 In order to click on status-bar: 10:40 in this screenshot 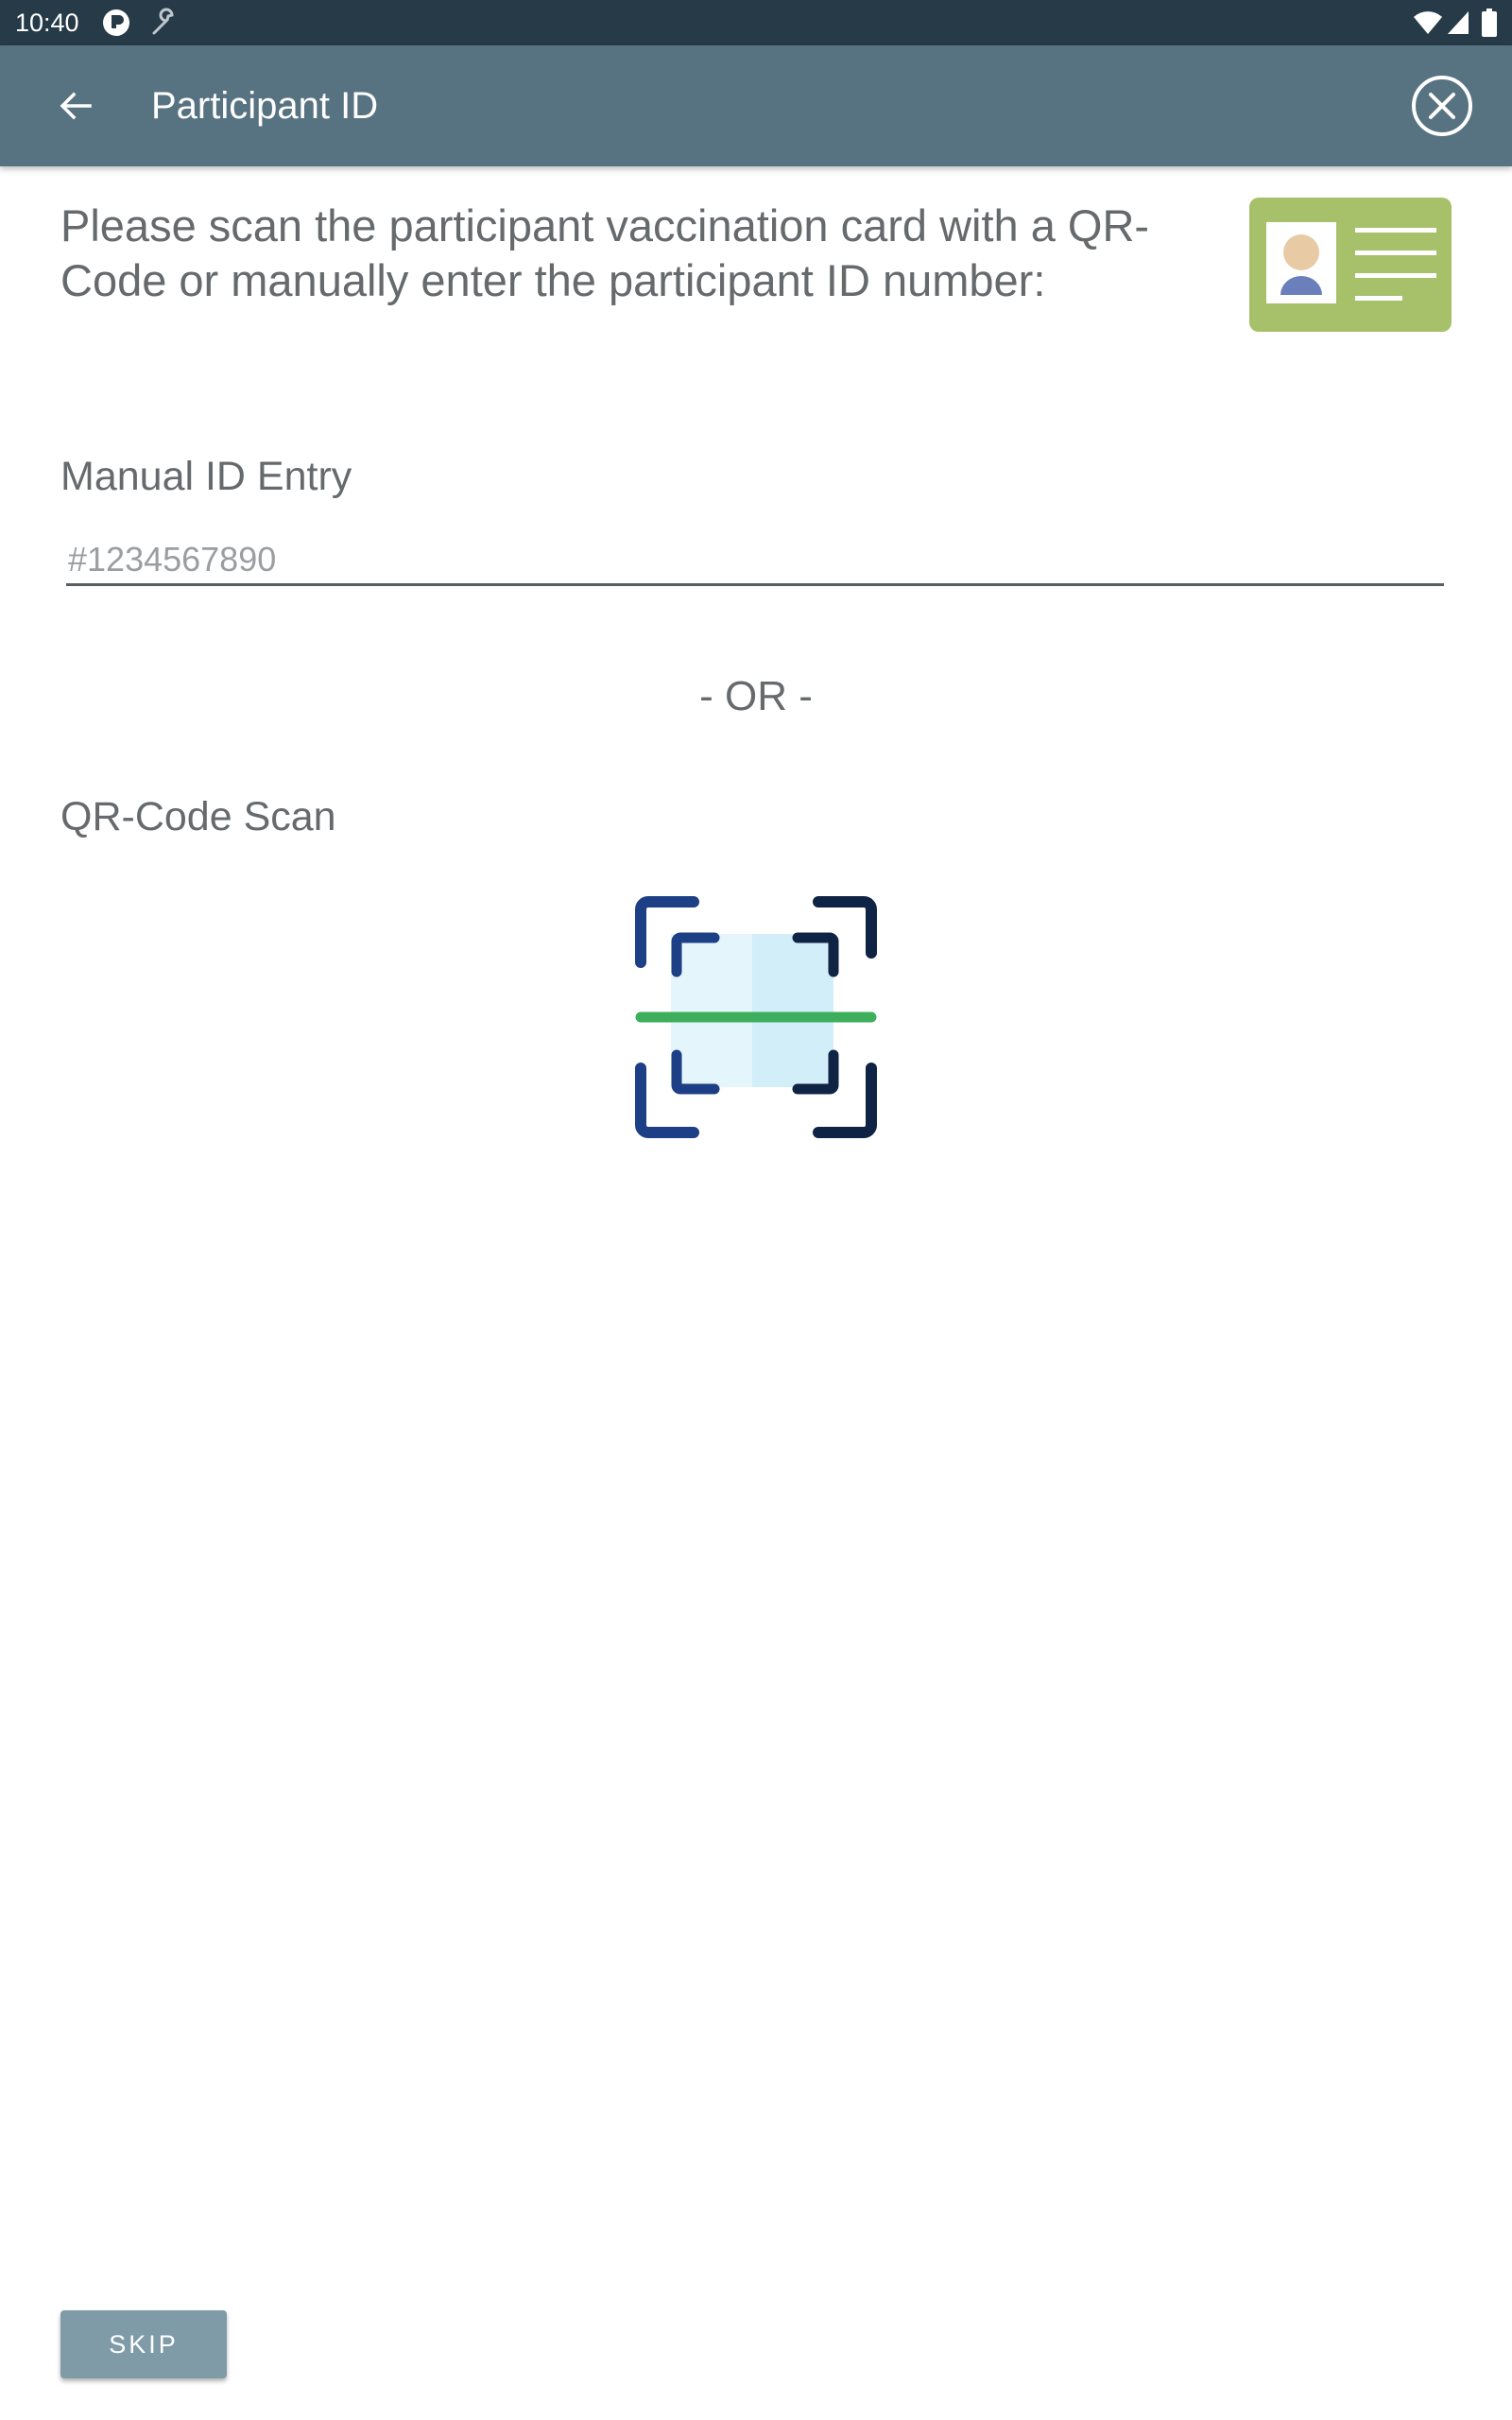, I will do `click(756, 22)`.